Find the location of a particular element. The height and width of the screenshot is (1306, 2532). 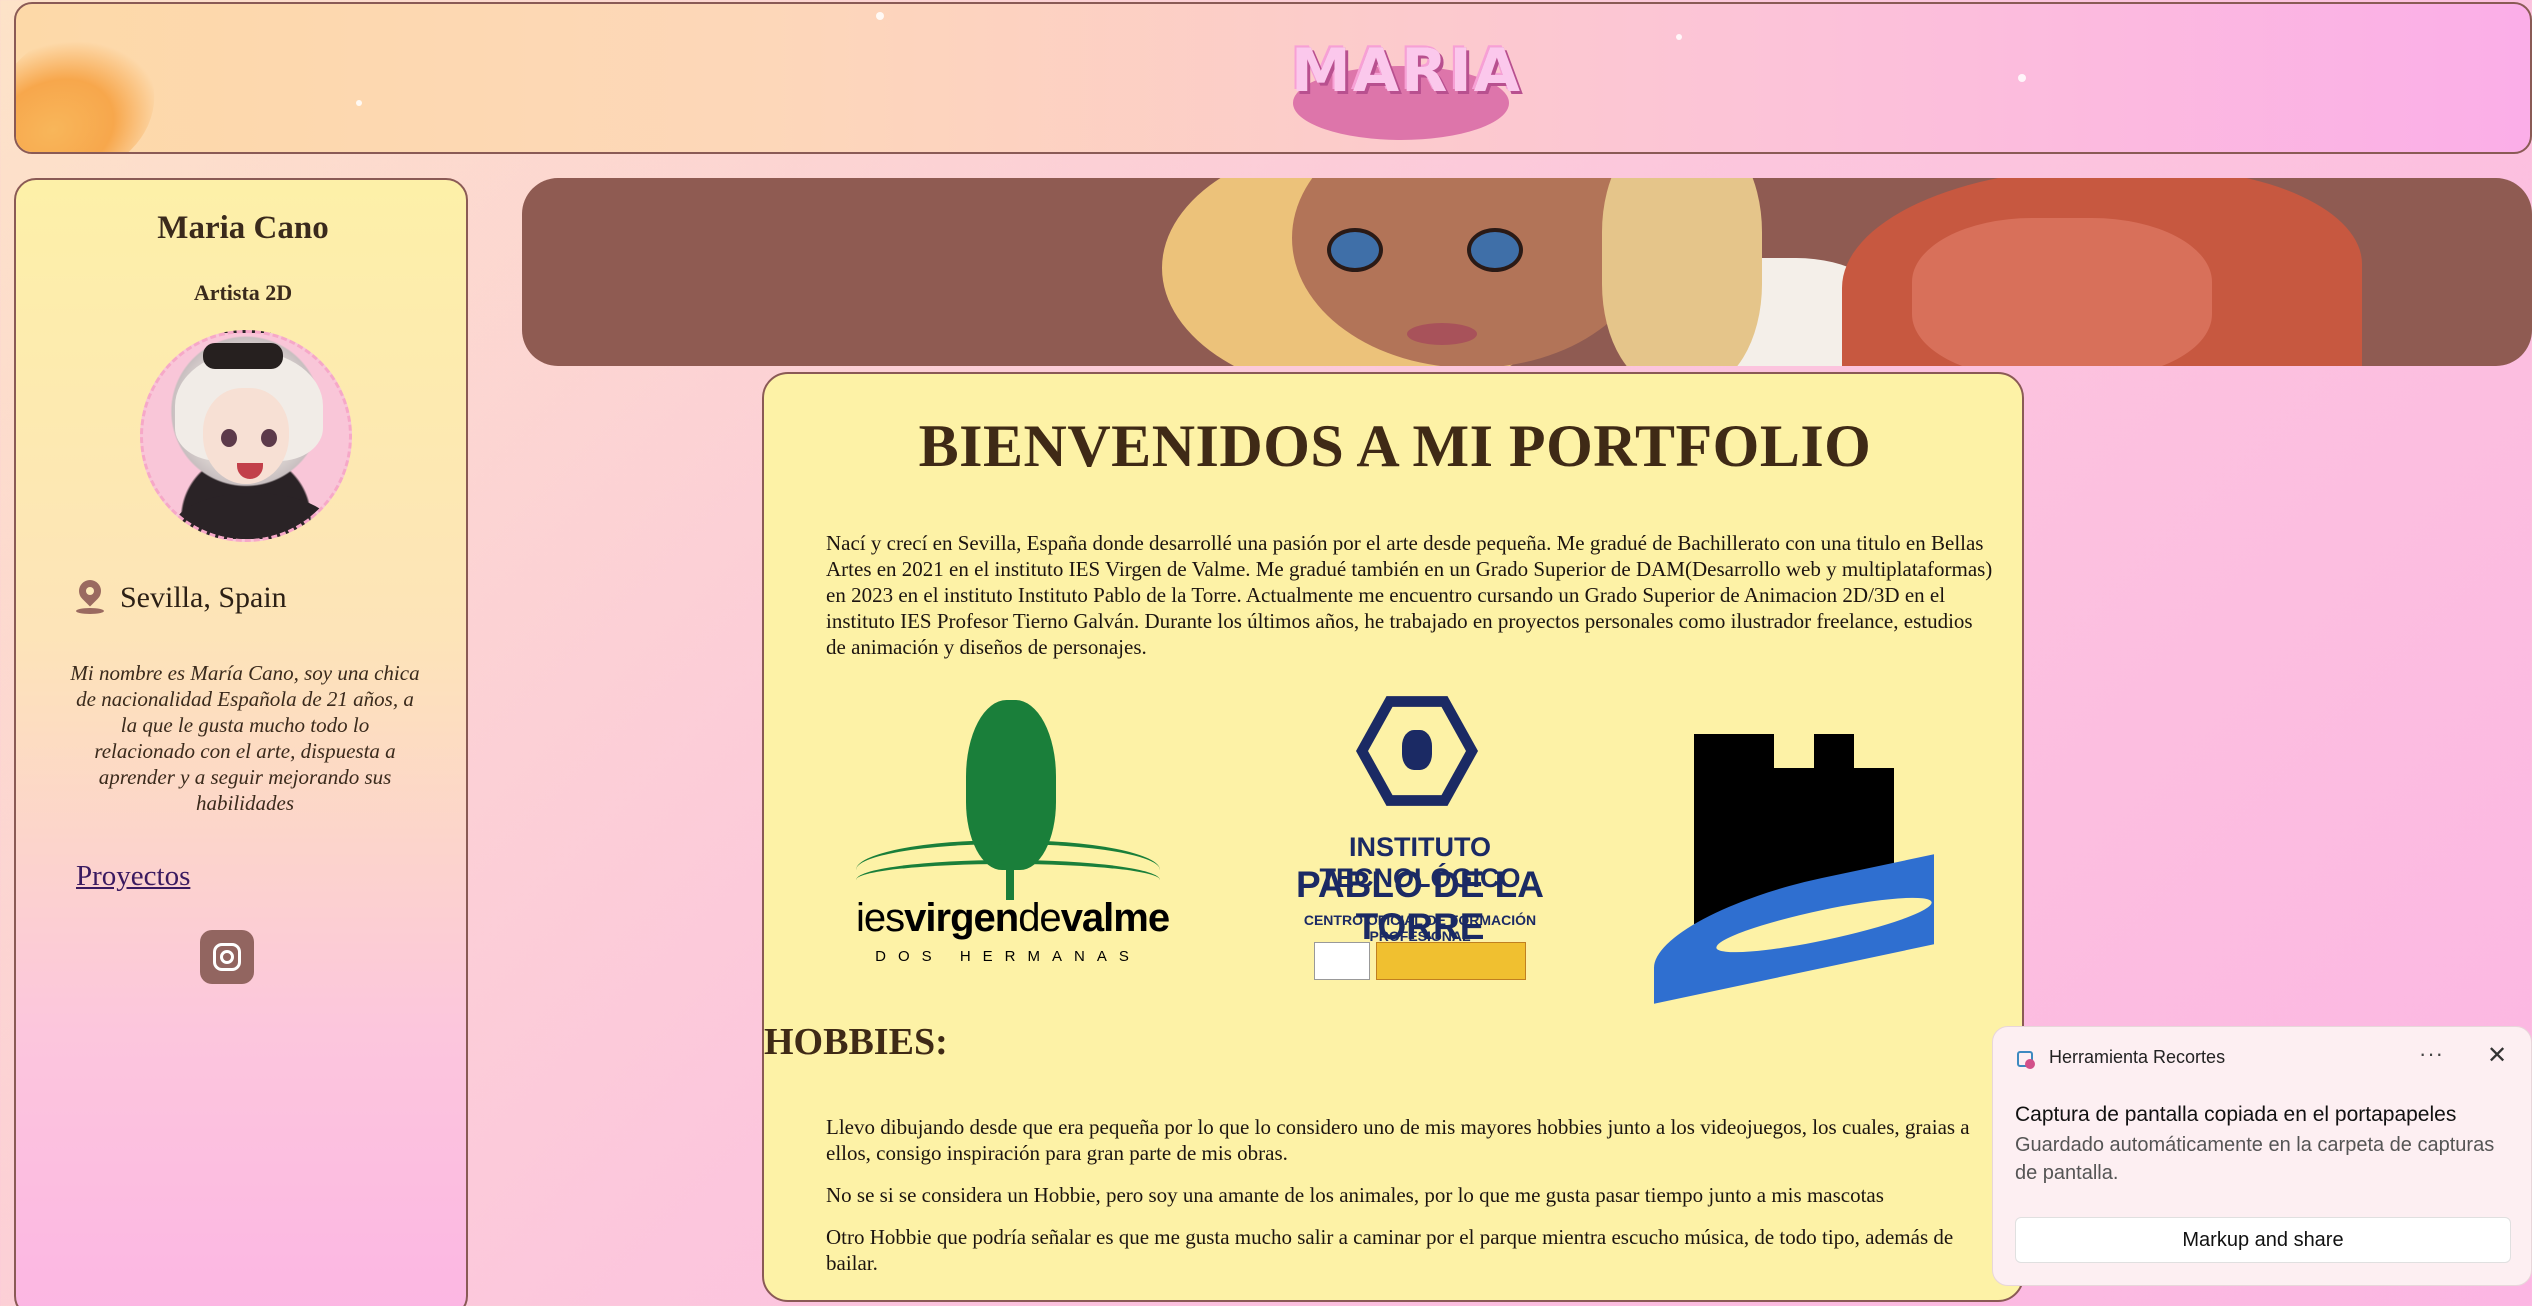

valme-virgen: virgen is located at coordinates (961, 918).